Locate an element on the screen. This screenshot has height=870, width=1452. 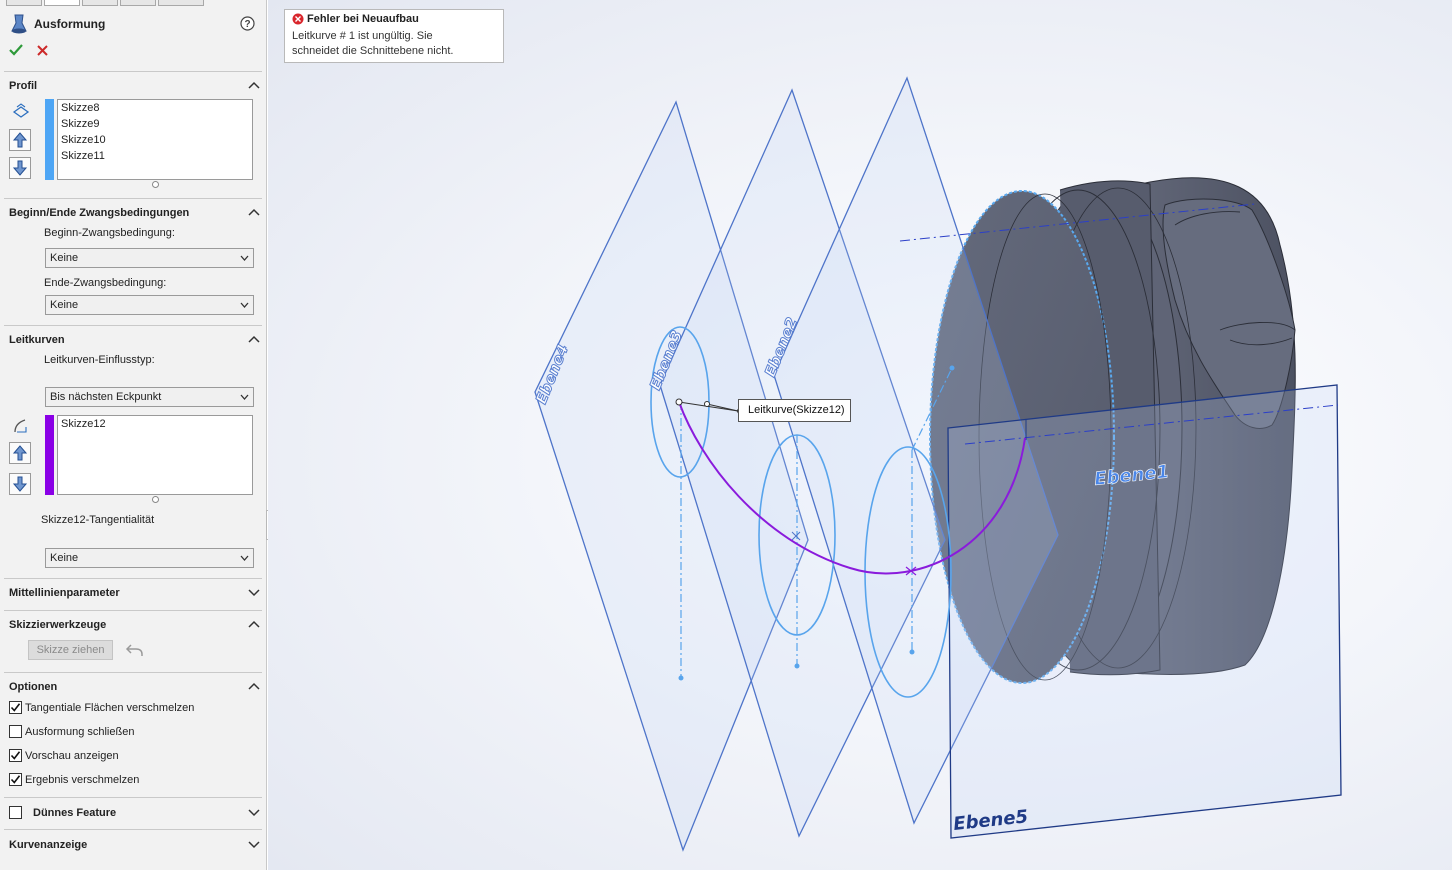
loft-feature-icon is located at coordinates (19, 24).